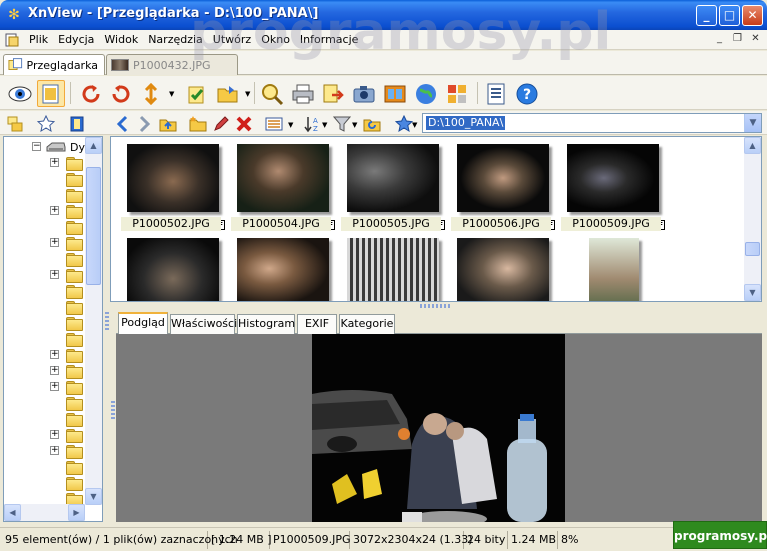 The height and width of the screenshot is (551, 767). What do you see at coordinates (93, 226) in the screenshot?
I see `tree-scroll-thumb` at bounding box center [93, 226].